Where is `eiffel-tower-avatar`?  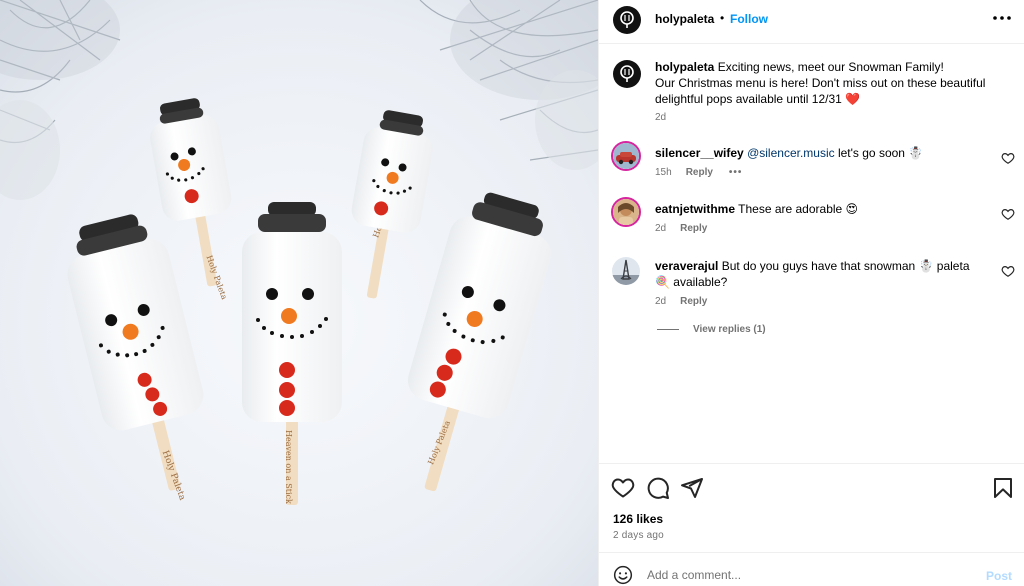 eiffel-tower-avatar is located at coordinates (626, 271).